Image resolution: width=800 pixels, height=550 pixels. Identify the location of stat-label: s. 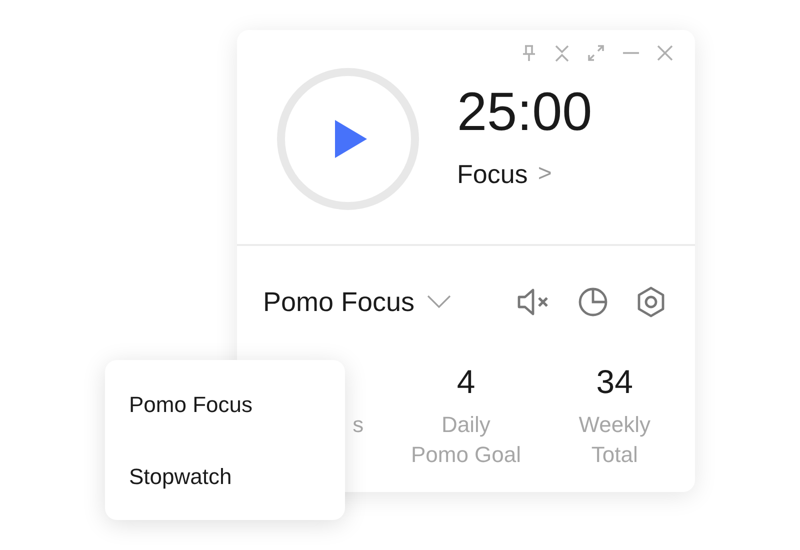
(358, 424).